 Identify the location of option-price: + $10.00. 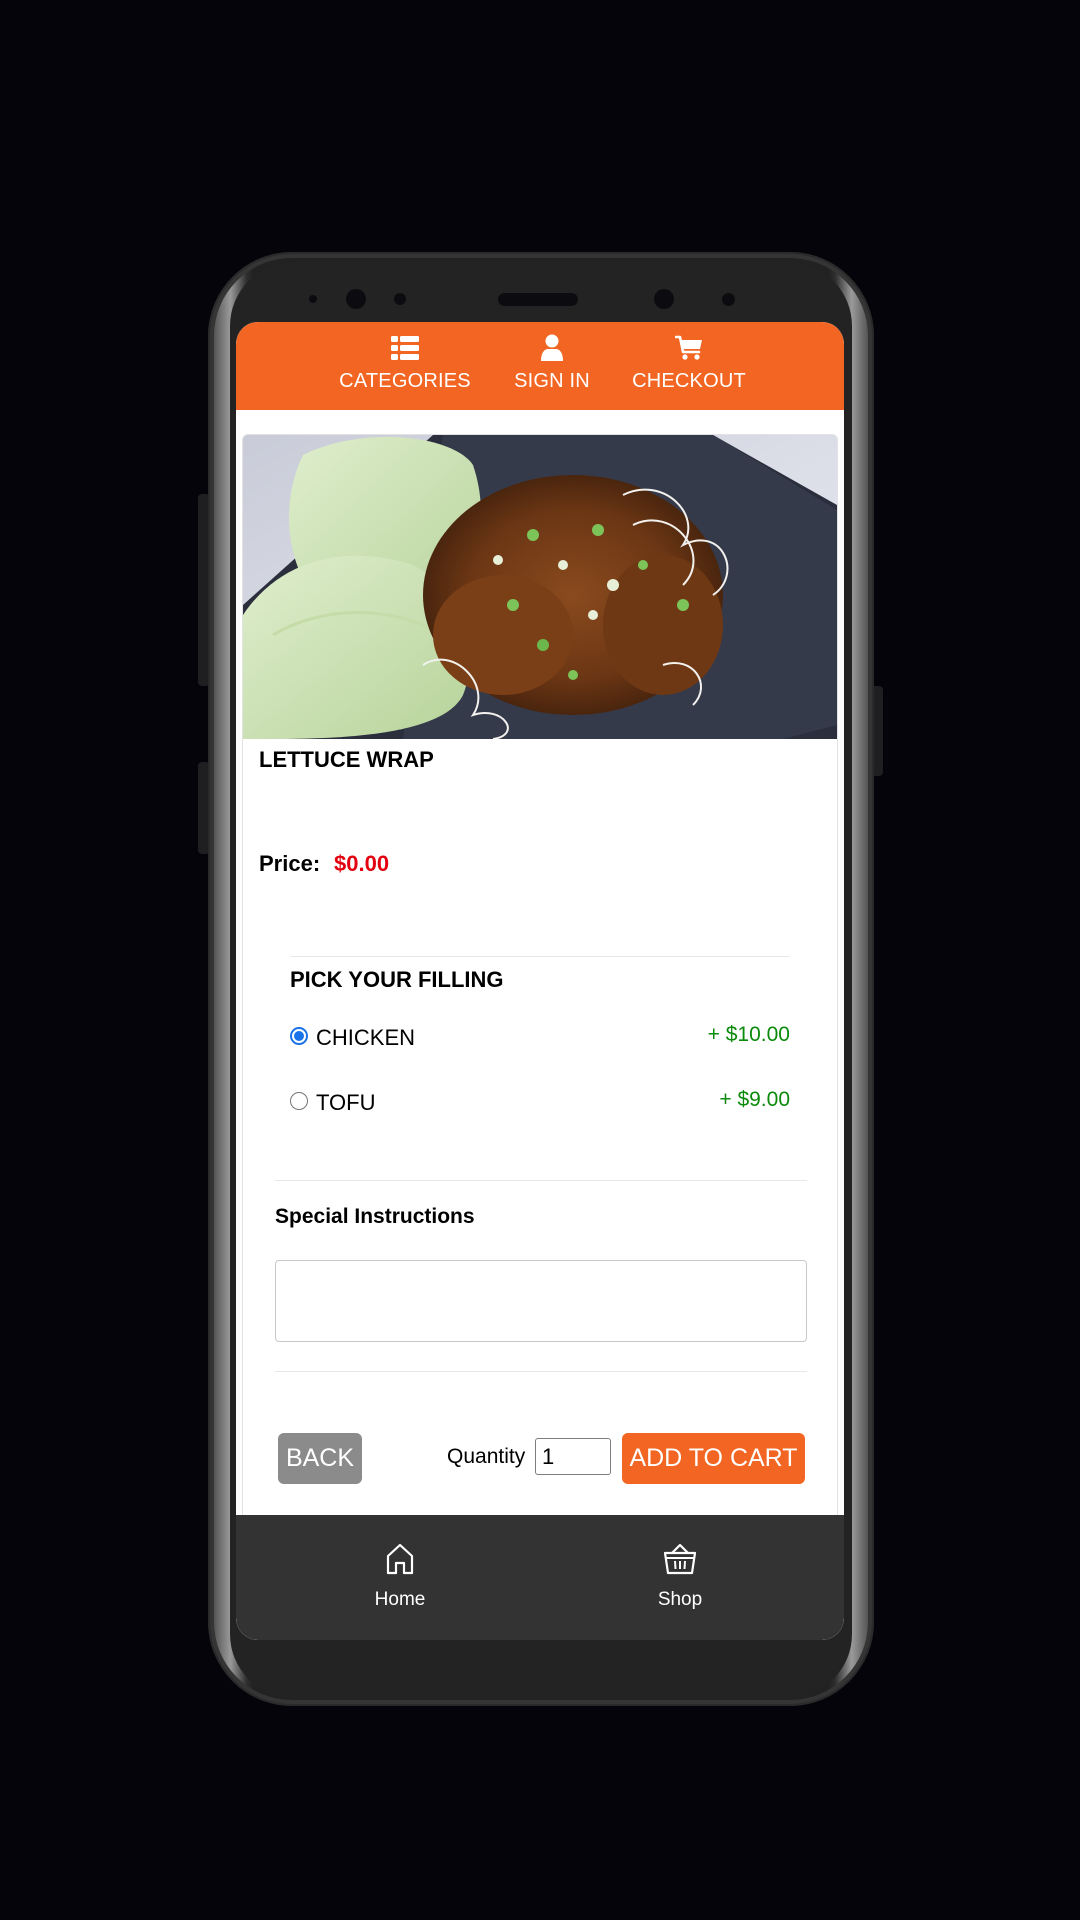
(748, 1034).